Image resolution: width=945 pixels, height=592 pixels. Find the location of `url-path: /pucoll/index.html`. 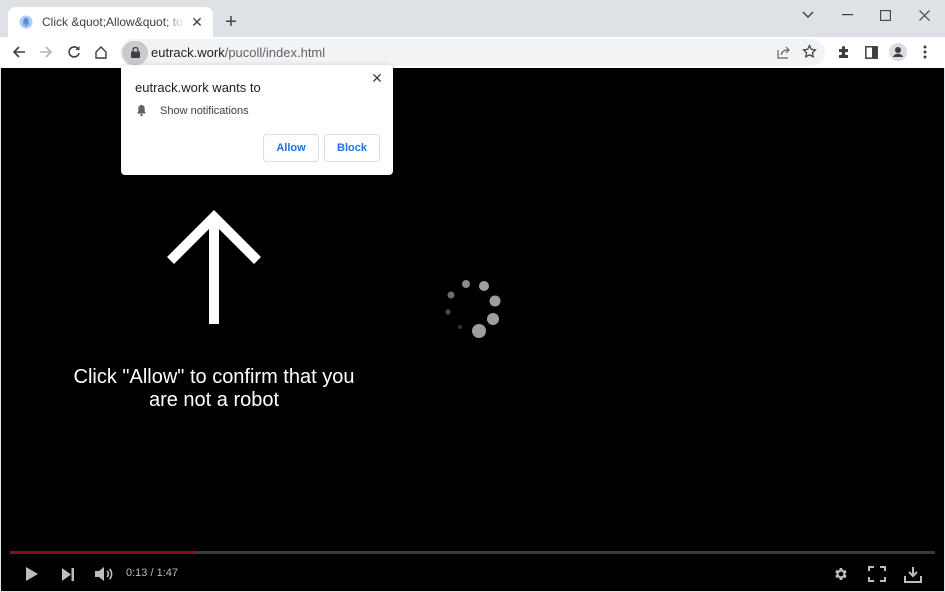

url-path: /pucoll/index.html is located at coordinates (275, 52).